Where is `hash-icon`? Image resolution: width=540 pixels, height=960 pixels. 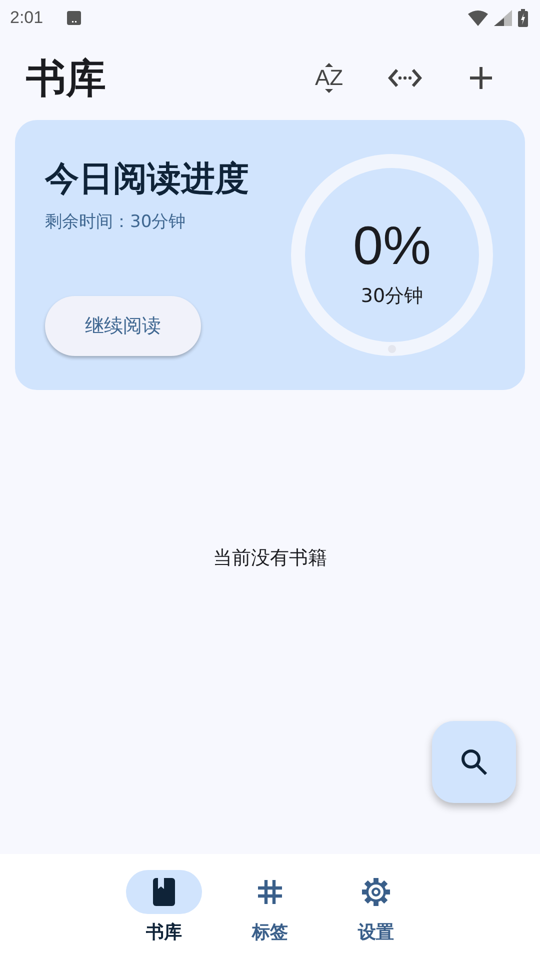
hash-icon is located at coordinates (270, 892).